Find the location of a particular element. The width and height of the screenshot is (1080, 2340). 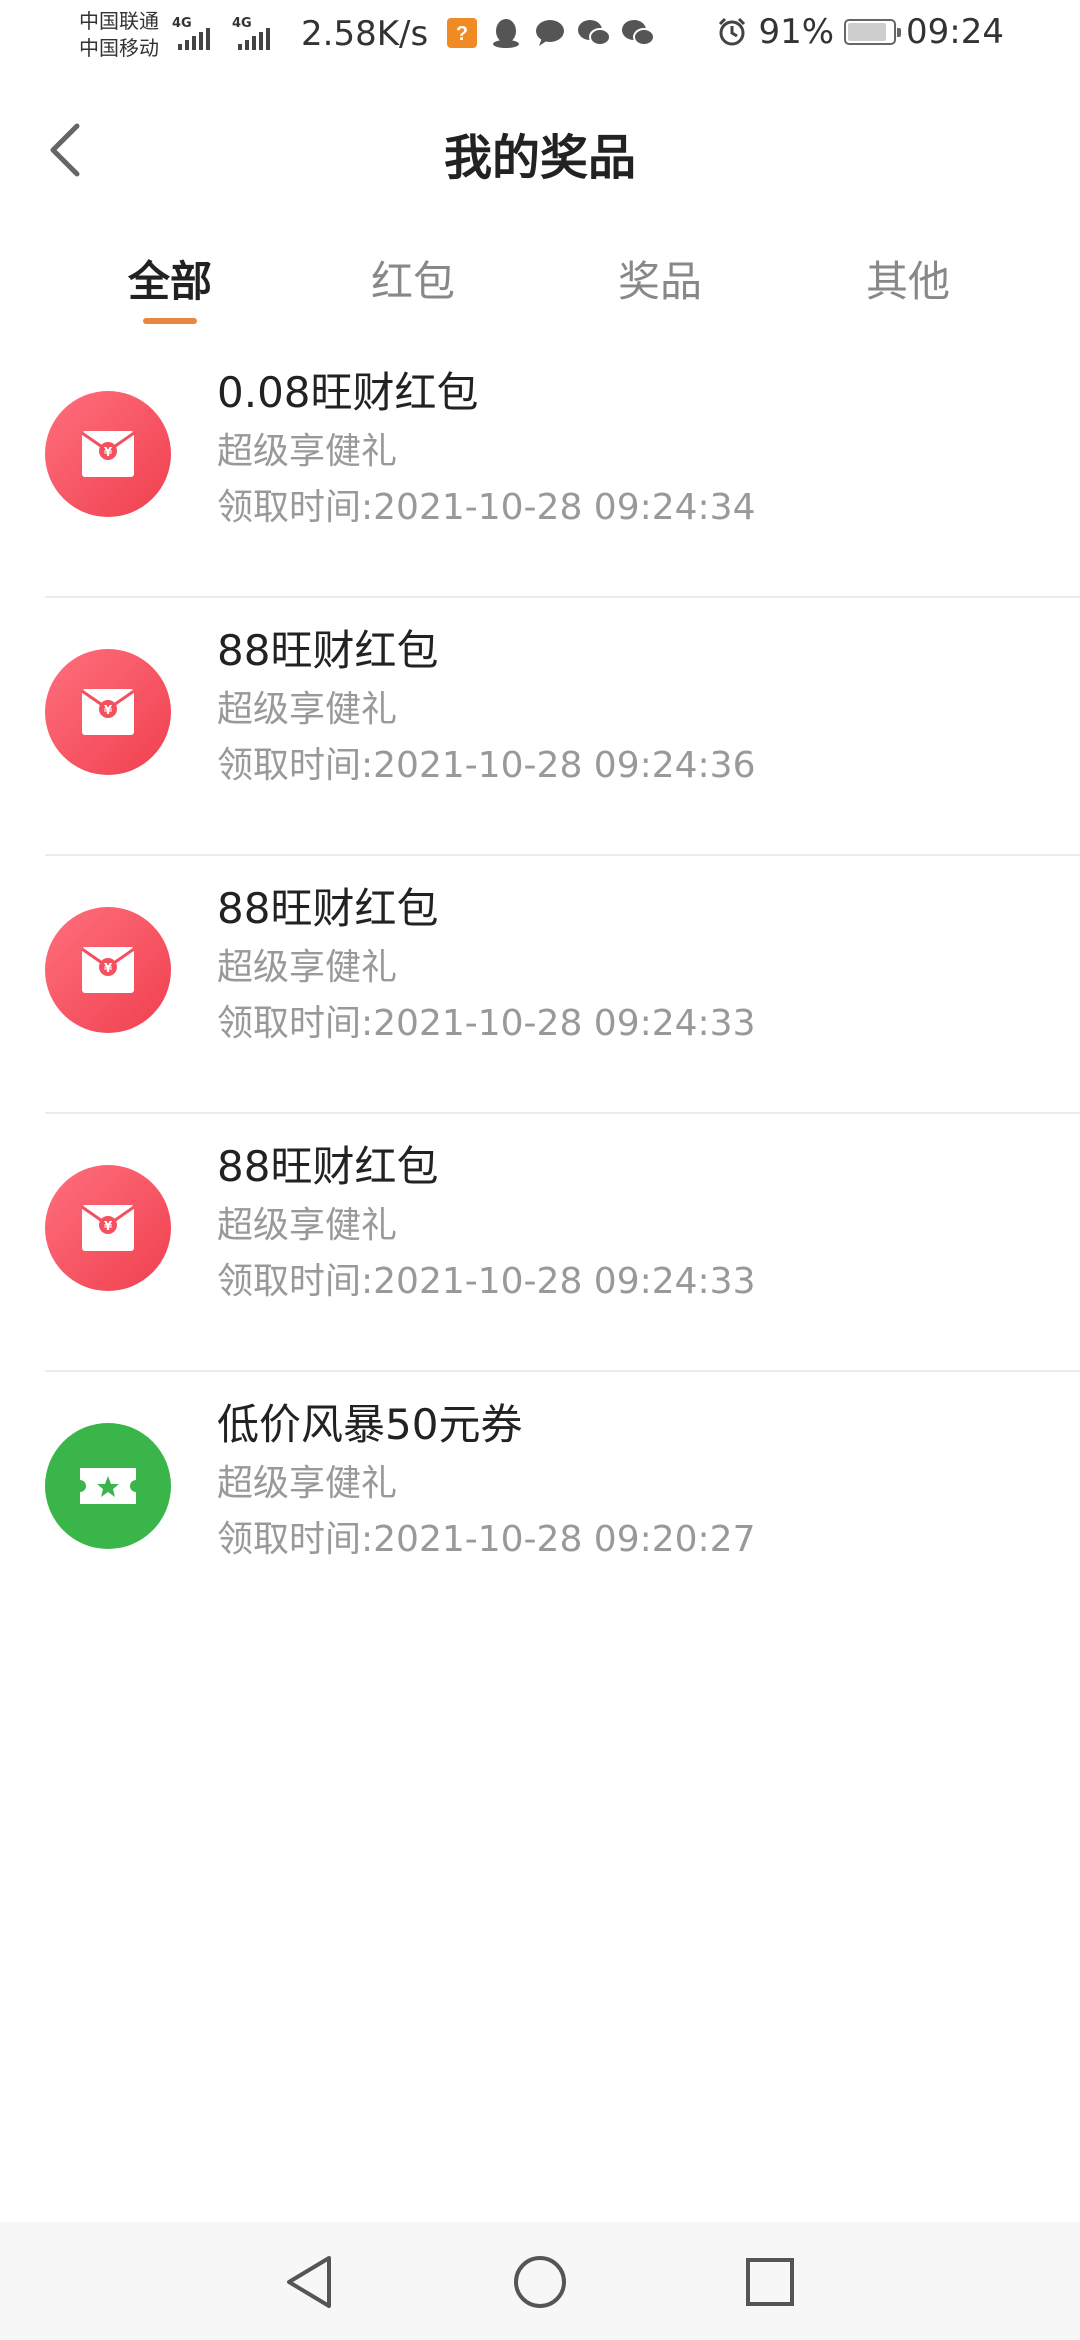

nav-home-button is located at coordinates (540, 2282).